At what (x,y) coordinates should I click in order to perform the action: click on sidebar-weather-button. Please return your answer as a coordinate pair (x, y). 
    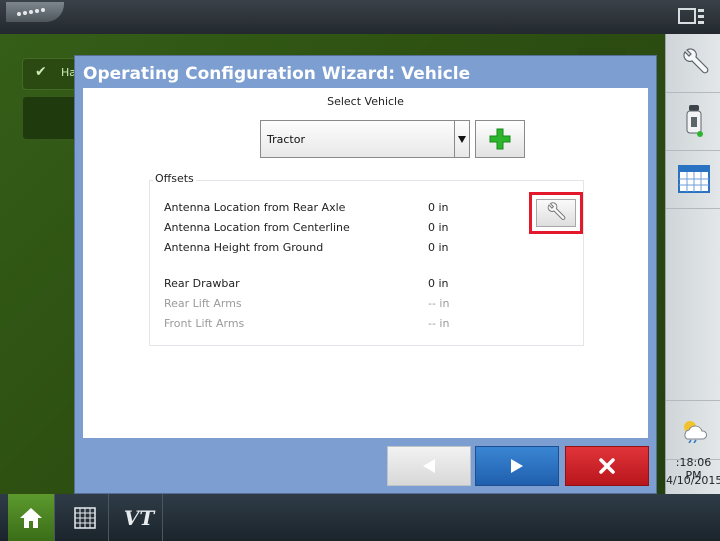
    Looking at the image, I should click on (693, 430).